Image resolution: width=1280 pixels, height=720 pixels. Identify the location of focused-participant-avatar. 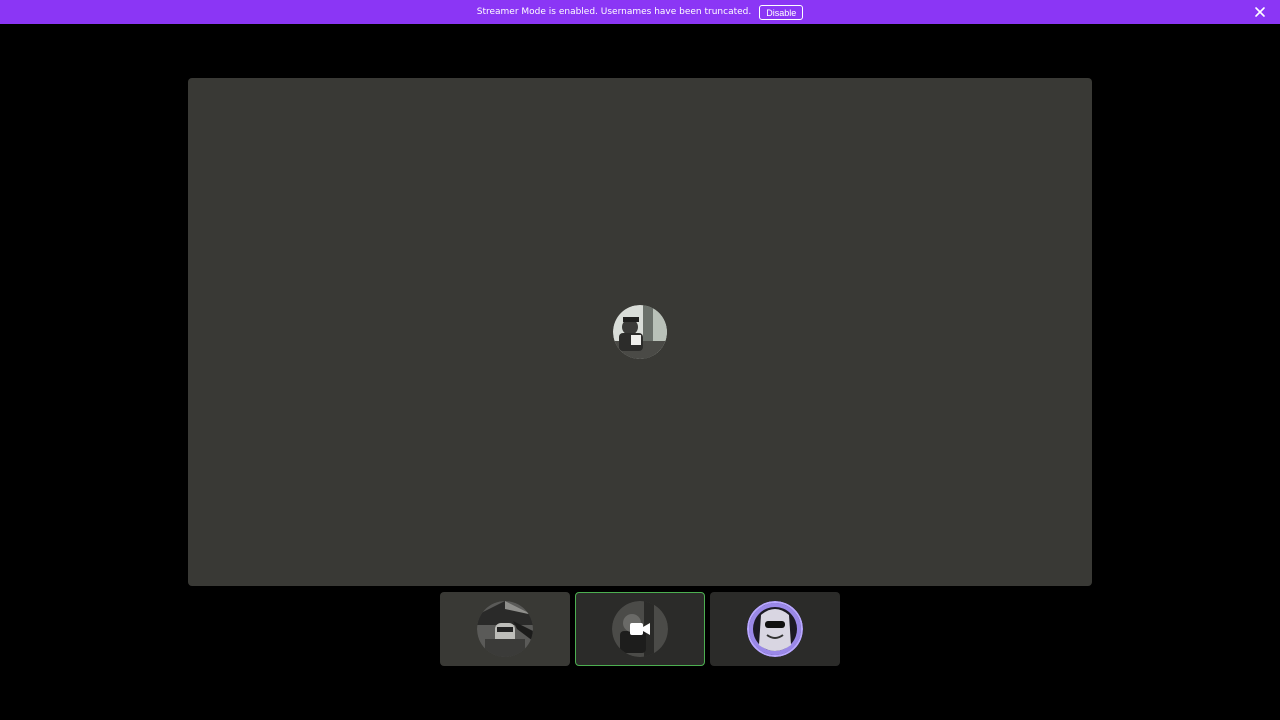
(640, 332).